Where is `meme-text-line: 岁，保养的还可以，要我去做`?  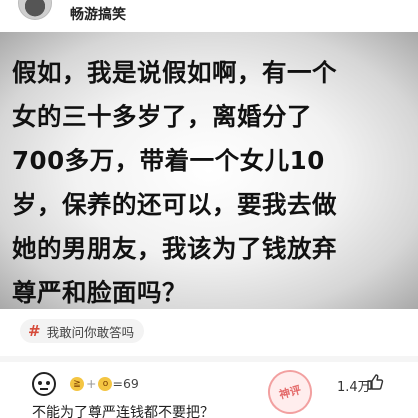
meme-text-line: 岁，保养的还可以，要我去做 is located at coordinates (174, 204).